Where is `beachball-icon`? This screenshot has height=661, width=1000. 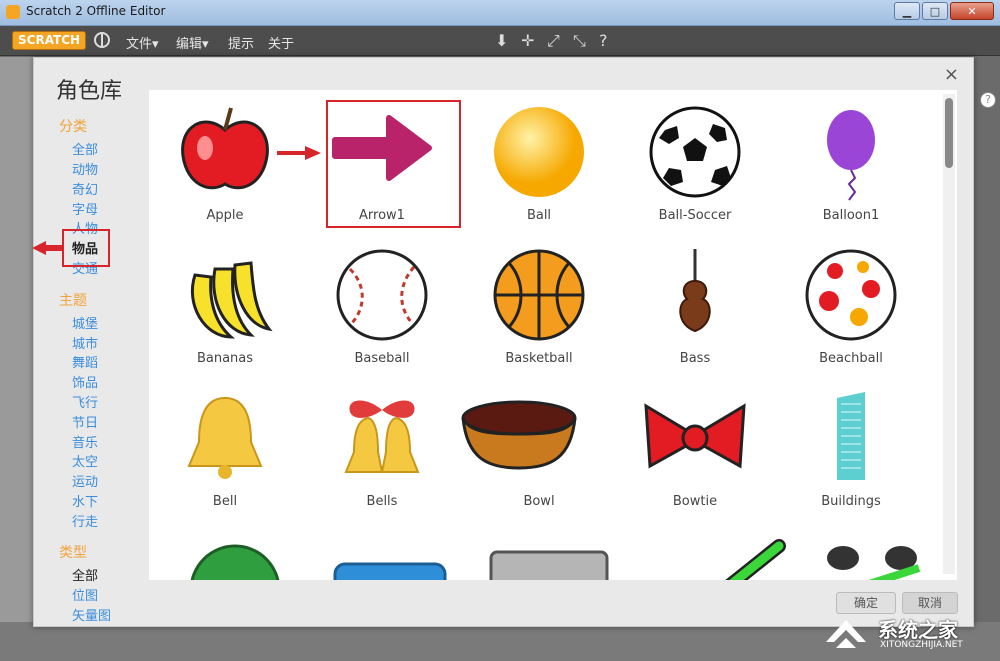 beachball-icon is located at coordinates (851, 295).